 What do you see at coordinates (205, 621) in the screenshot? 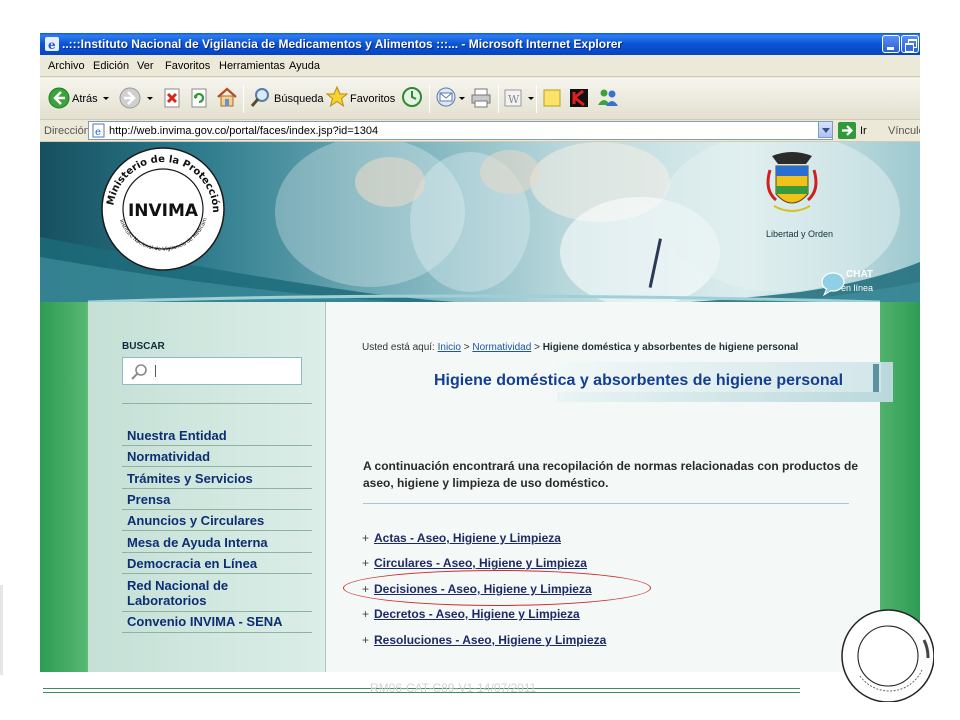
I see `sidebar-item-convenio-sena: Convenio INVIMA - SENA` at bounding box center [205, 621].